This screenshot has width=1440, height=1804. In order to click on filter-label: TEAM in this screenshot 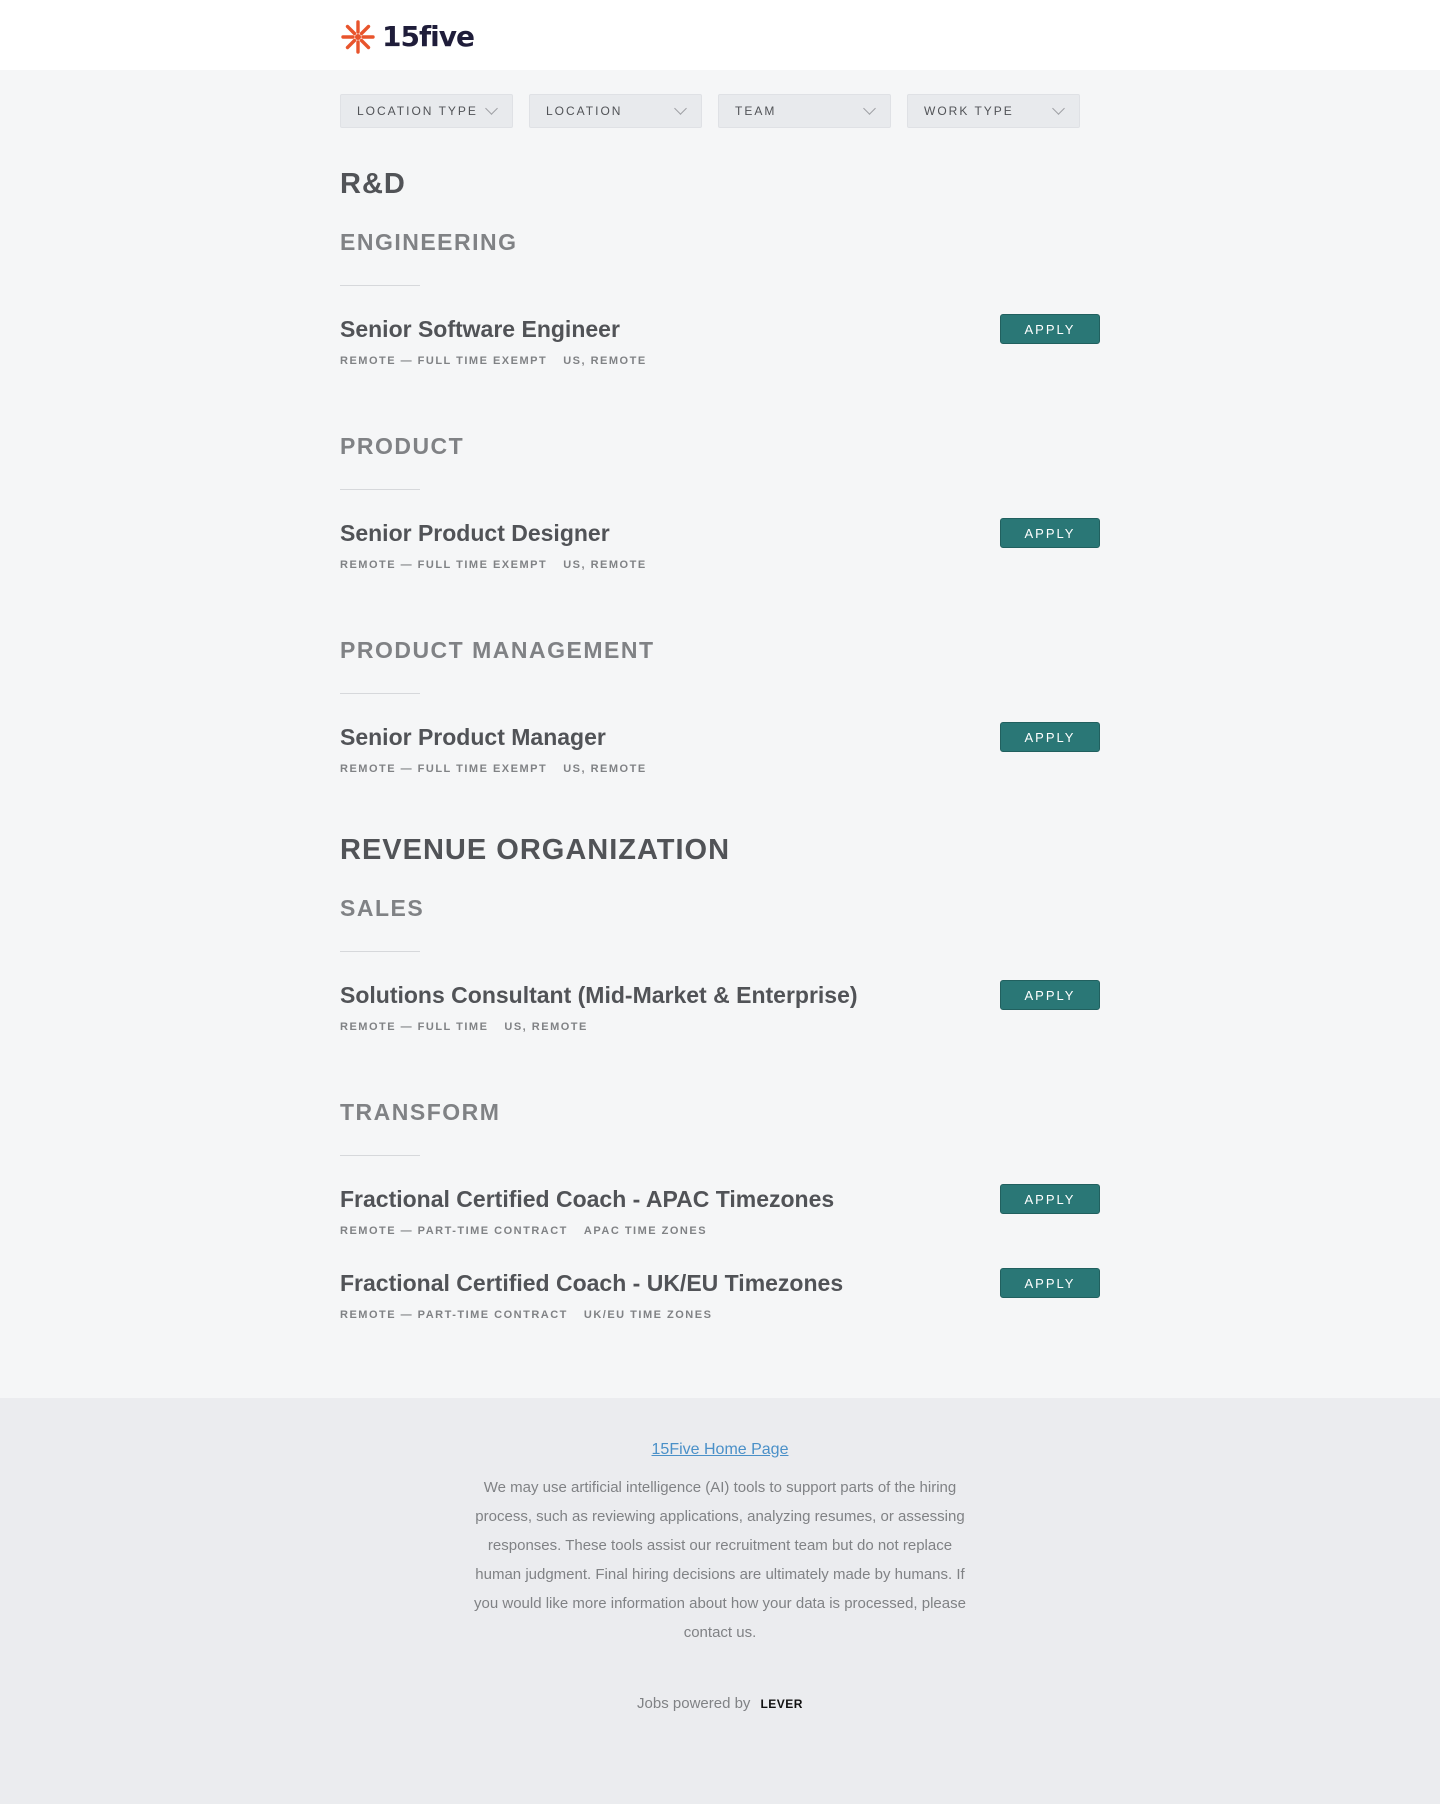, I will do `click(756, 111)`.